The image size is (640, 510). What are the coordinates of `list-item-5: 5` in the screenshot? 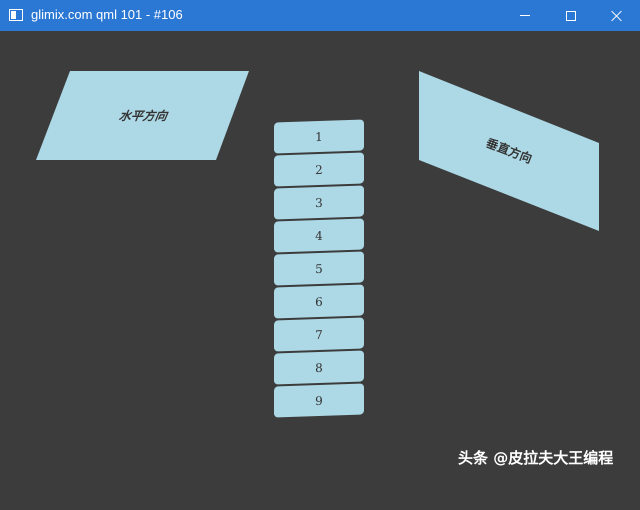 It's located at (319, 268).